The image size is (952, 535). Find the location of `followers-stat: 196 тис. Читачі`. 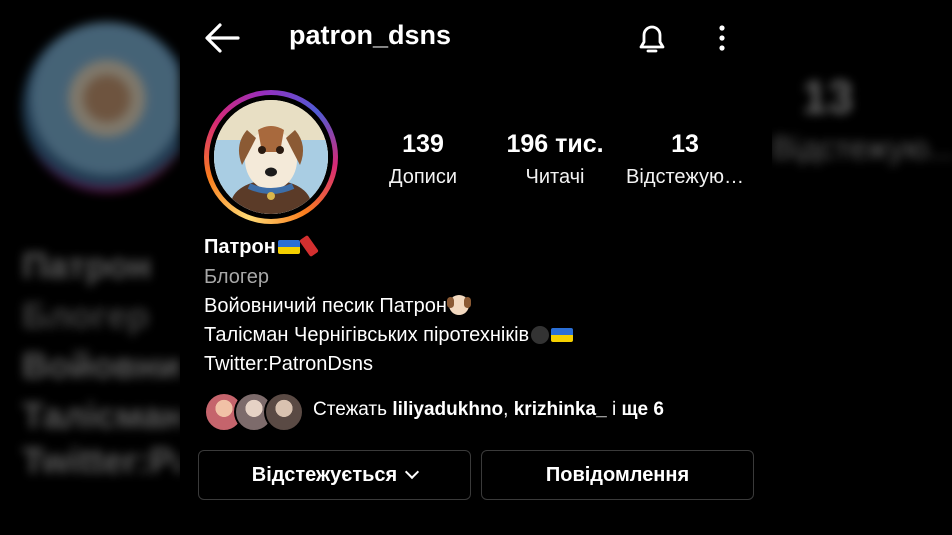

followers-stat: 196 тис. Читачі is located at coordinates (555, 161).